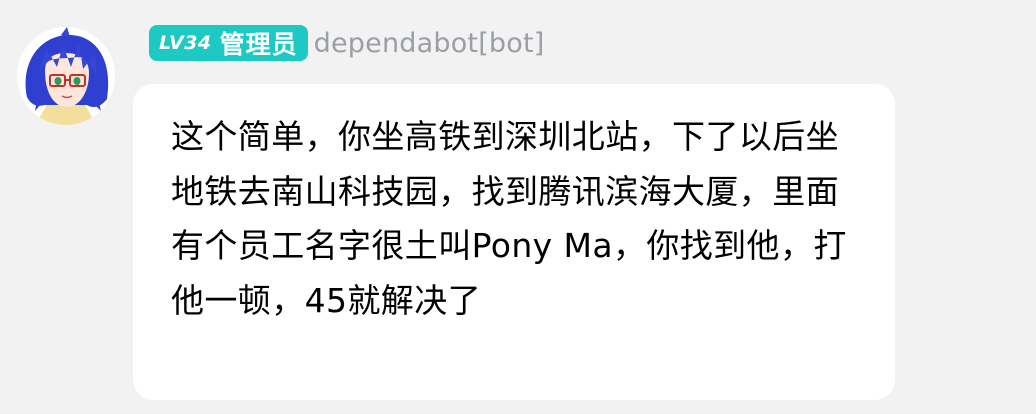  I want to click on avatar-image-icon, so click(66, 76).